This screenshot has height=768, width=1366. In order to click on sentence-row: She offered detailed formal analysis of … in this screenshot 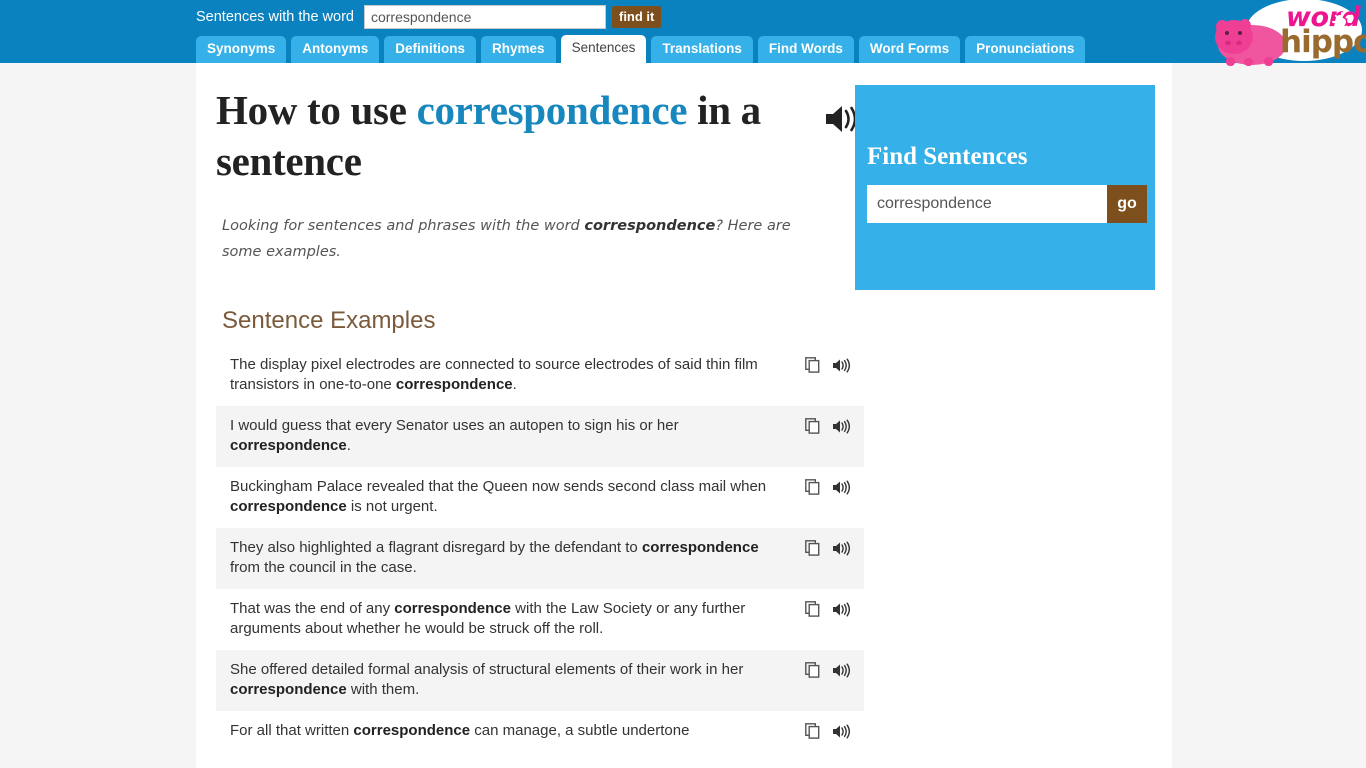, I will do `click(540, 680)`.